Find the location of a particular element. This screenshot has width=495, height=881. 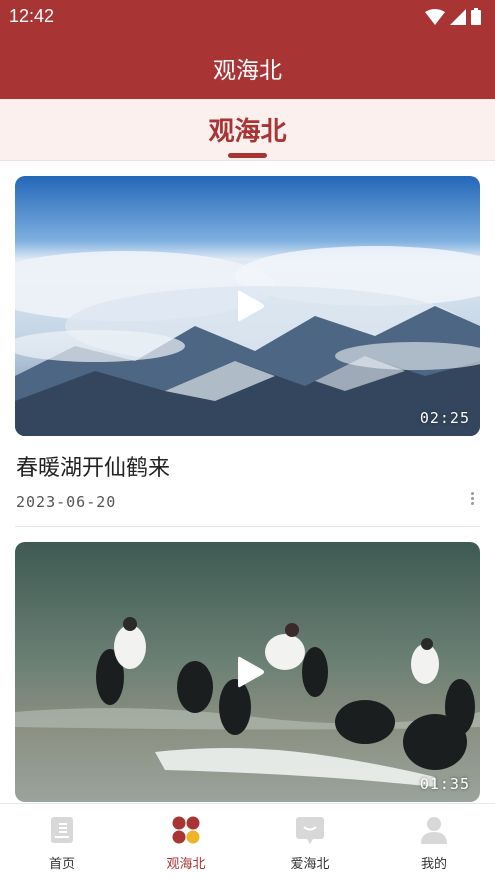

tab-aihaibei: 爱海北 is located at coordinates (310, 842).